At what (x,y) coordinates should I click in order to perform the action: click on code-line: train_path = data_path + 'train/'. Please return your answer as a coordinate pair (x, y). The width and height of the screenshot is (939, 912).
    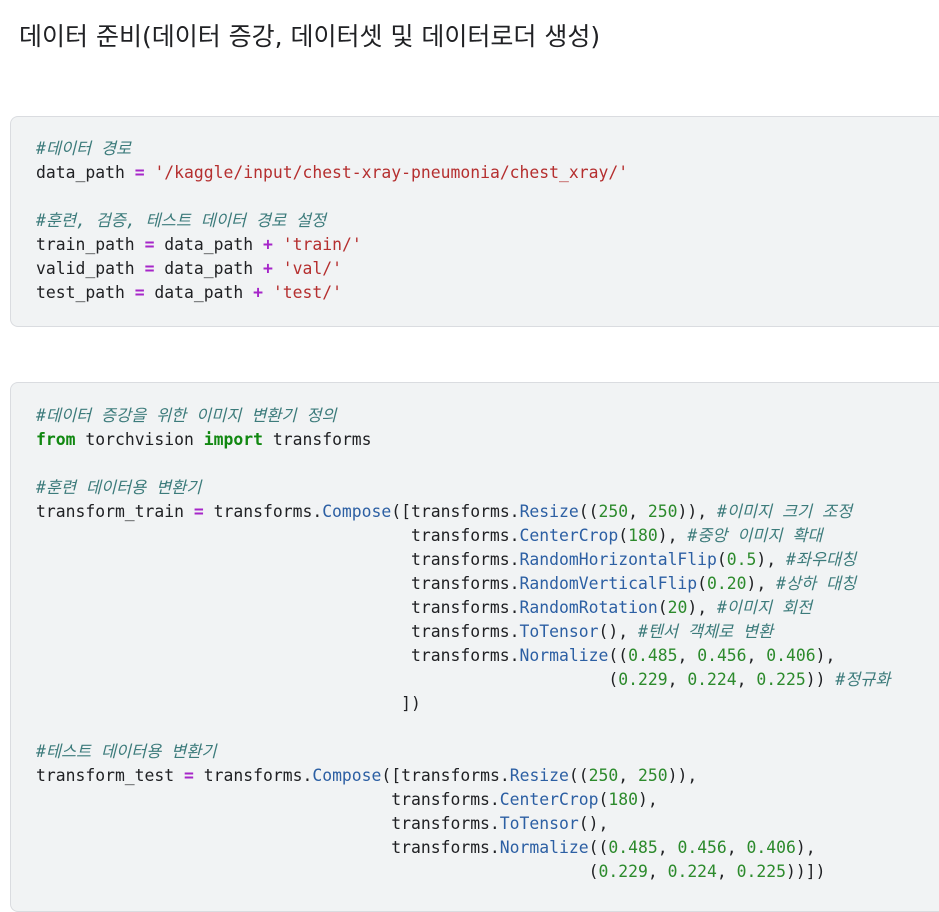
    Looking at the image, I should click on (199, 244).